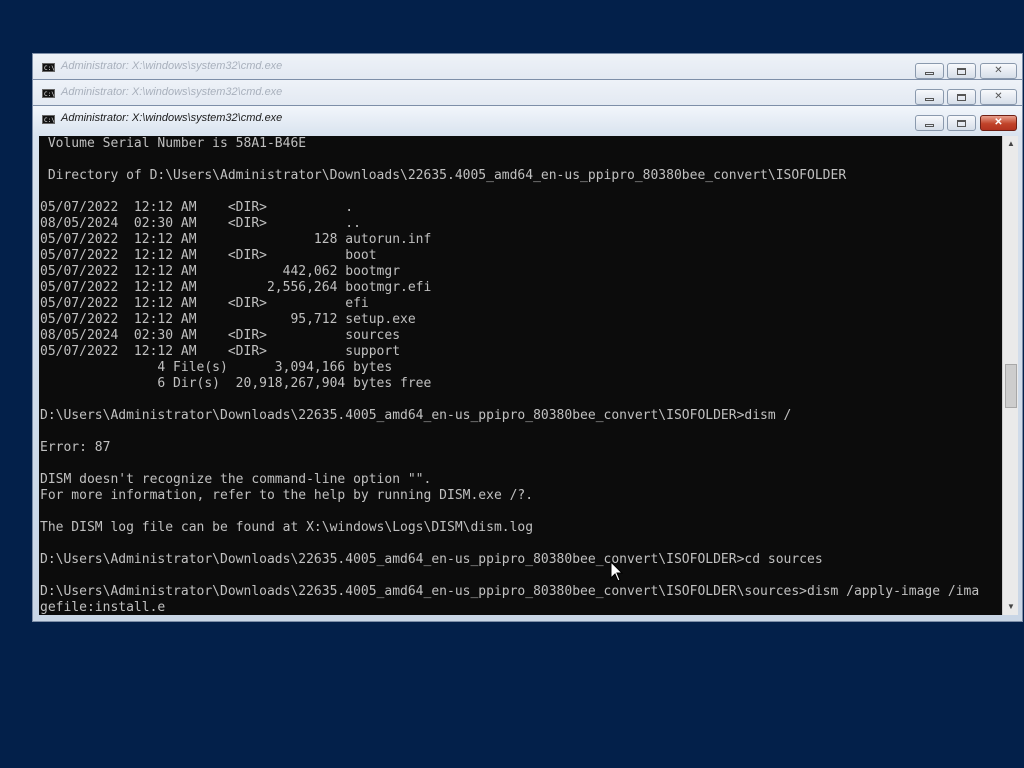 The image size is (1024, 768). What do you see at coordinates (220, 351) in the screenshot?
I see `console-line: 05/07/2022 12:12 AM <DIR> support` at bounding box center [220, 351].